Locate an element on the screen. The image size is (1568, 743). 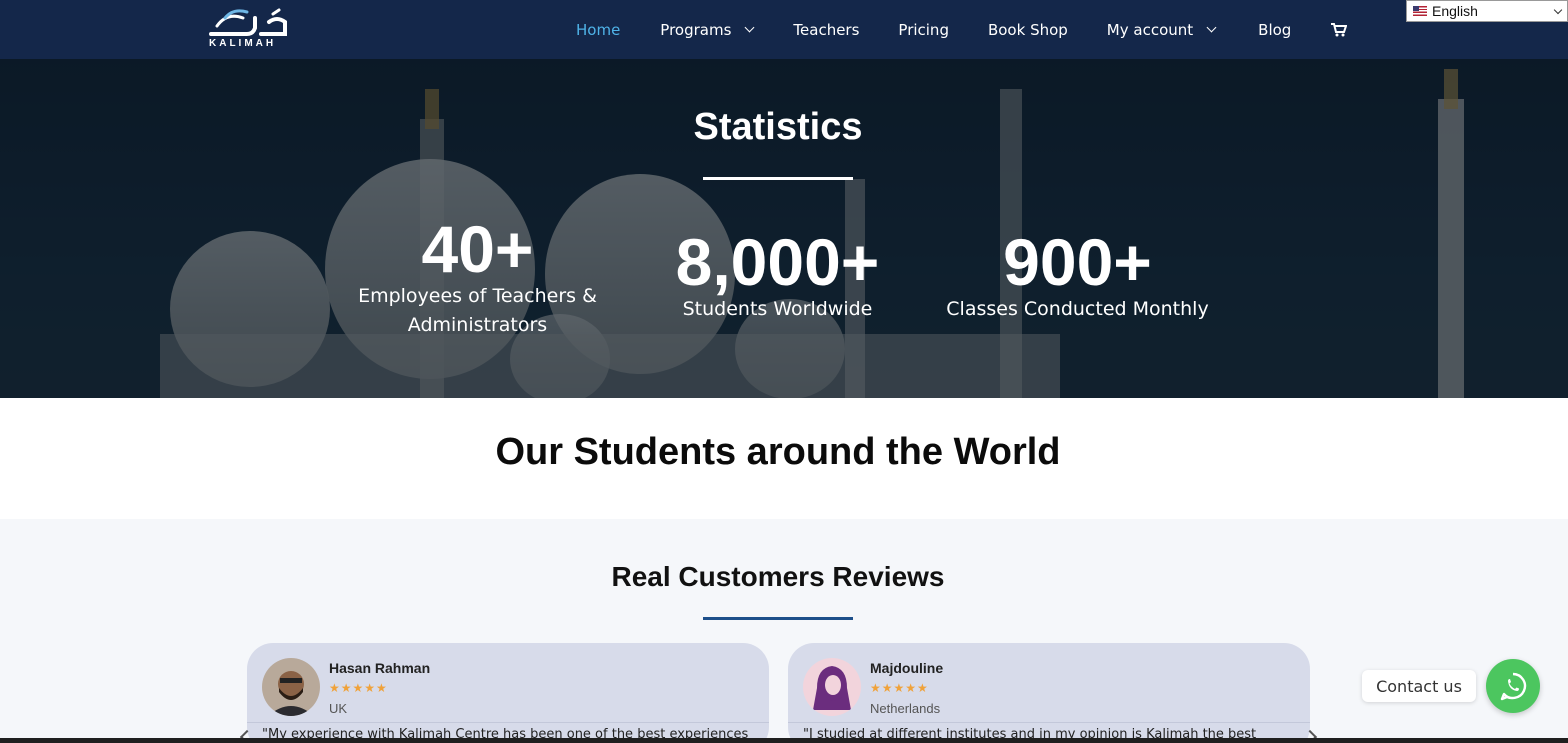
cart-button is located at coordinates (1339, 29).